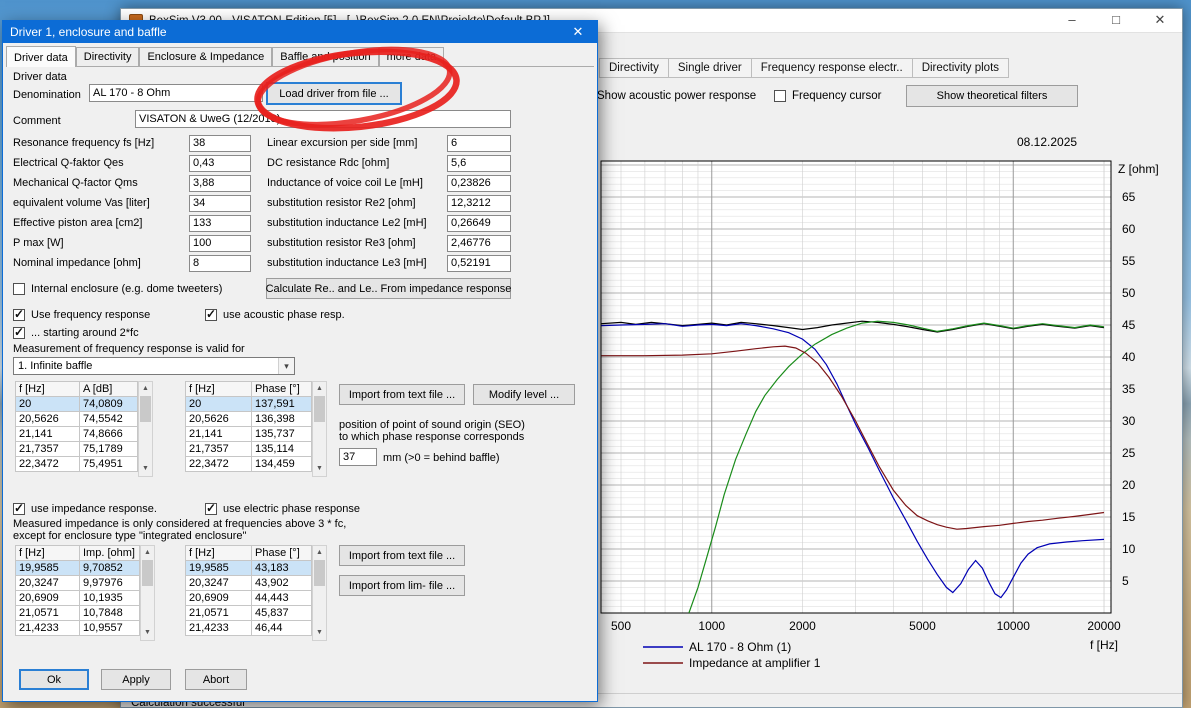  What do you see at coordinates (76, 434) in the screenshot?
I see `table-row: 21,141 74,8666` at bounding box center [76, 434].